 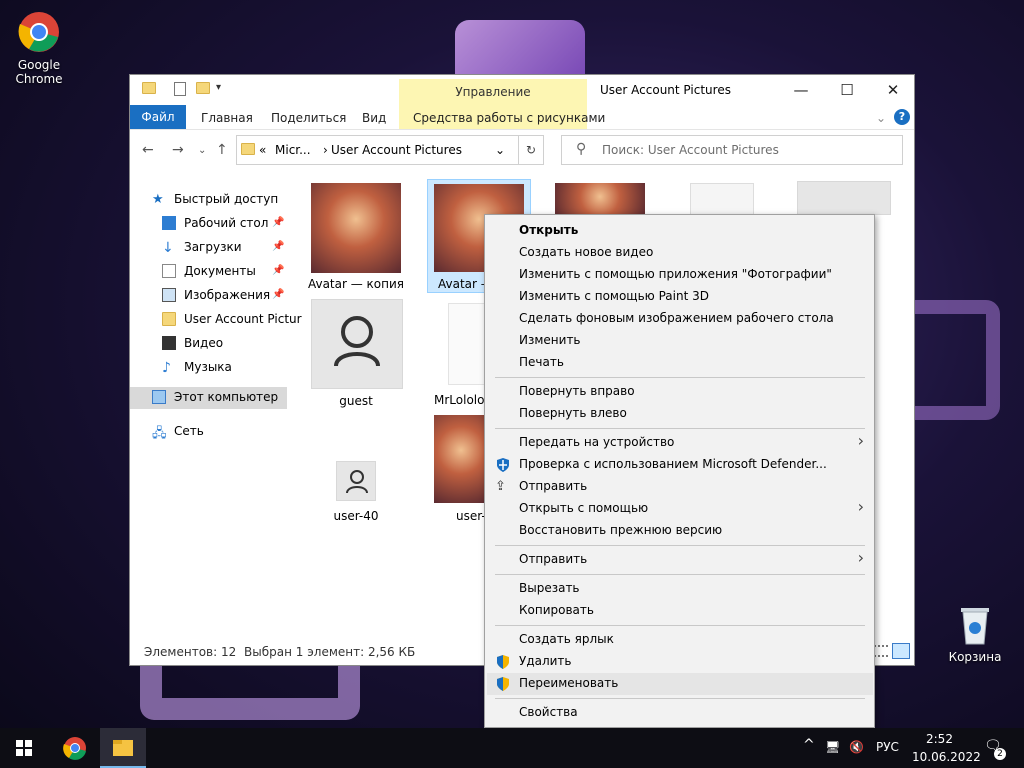 What do you see at coordinates (553, 486) in the screenshot?
I see `menu-item-share: Отправить` at bounding box center [553, 486].